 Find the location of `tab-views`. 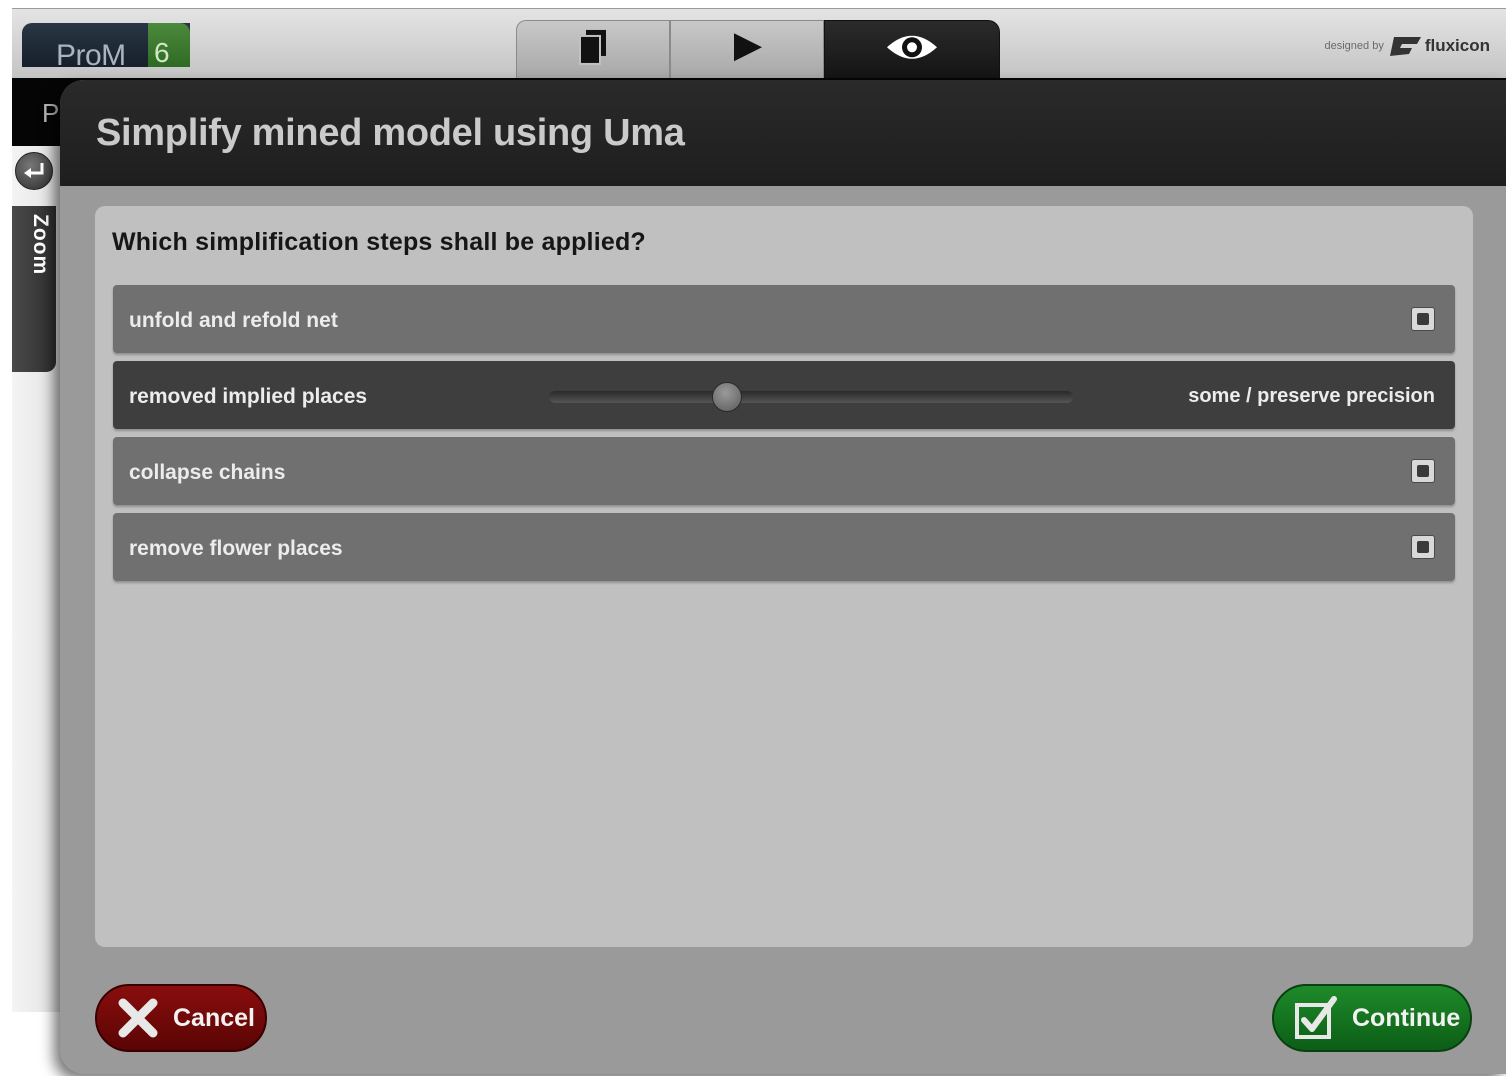

tab-views is located at coordinates (912, 49).